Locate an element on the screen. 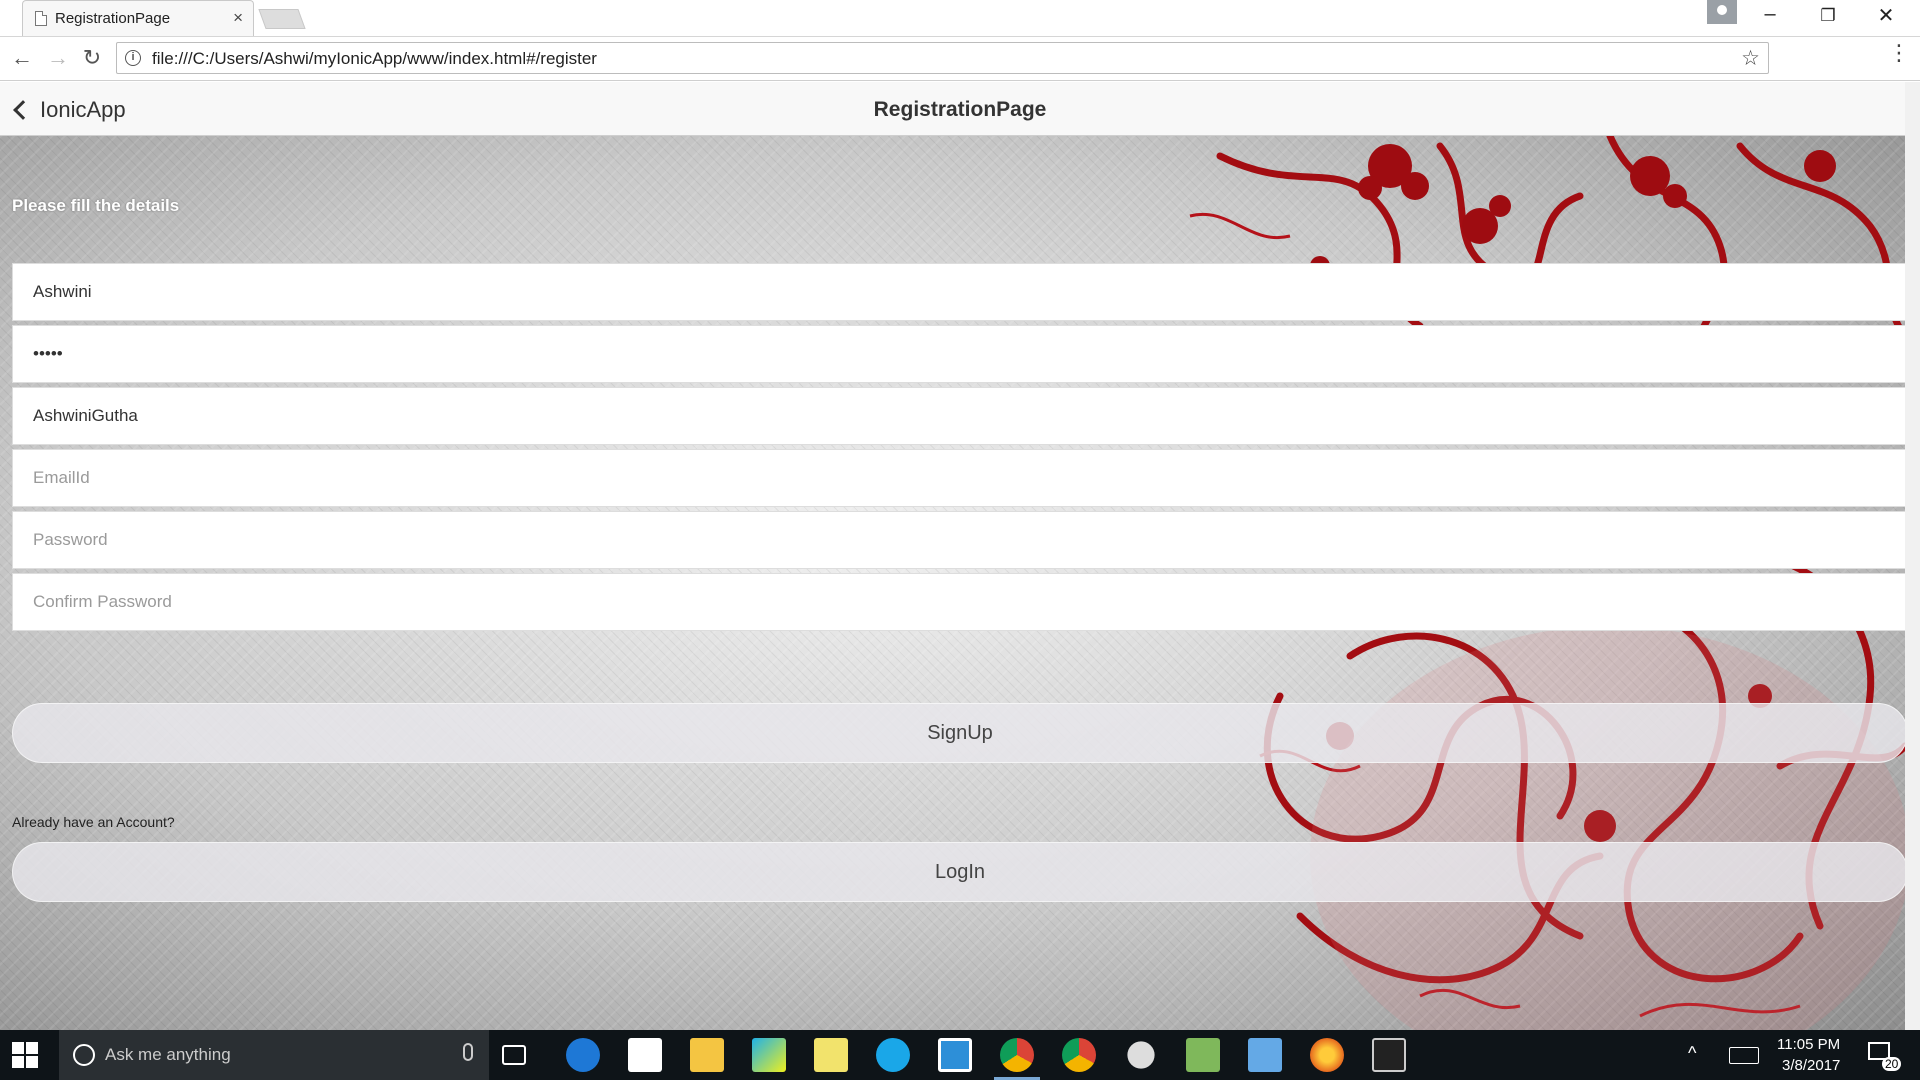  cortana-search-box: Ask me anything is located at coordinates (274, 1055).